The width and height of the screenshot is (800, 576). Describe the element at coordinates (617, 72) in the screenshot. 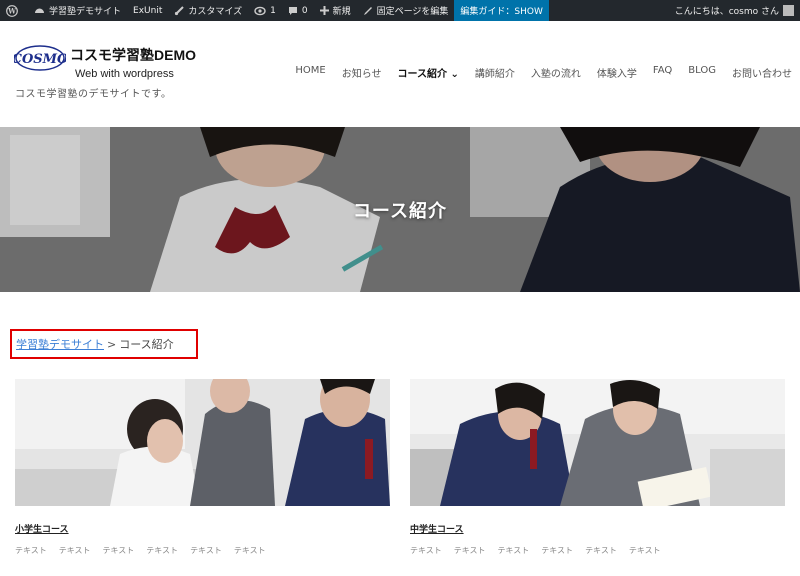

I see `nav-item-trial: 体験入学` at that location.